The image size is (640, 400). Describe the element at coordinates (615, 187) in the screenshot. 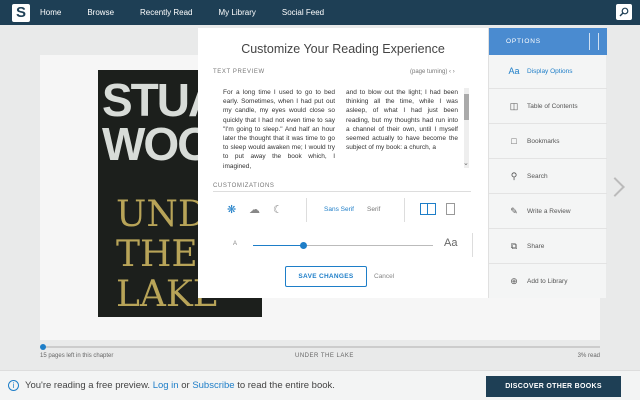

I see `next-page-arrow-icon` at that location.